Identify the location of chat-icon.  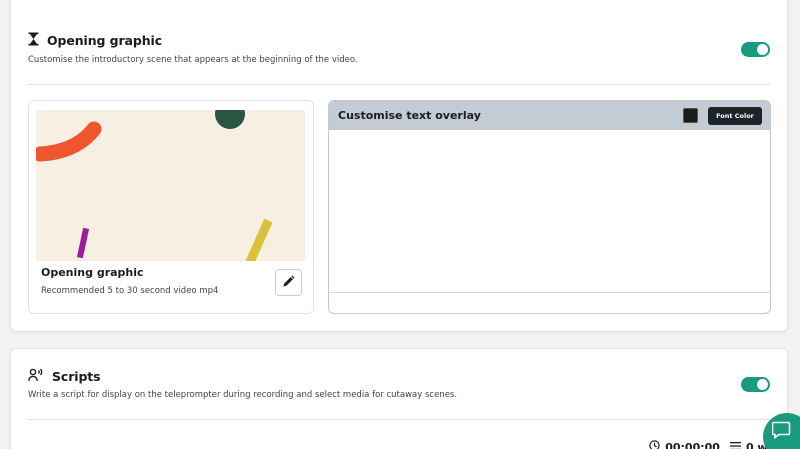
(781, 432).